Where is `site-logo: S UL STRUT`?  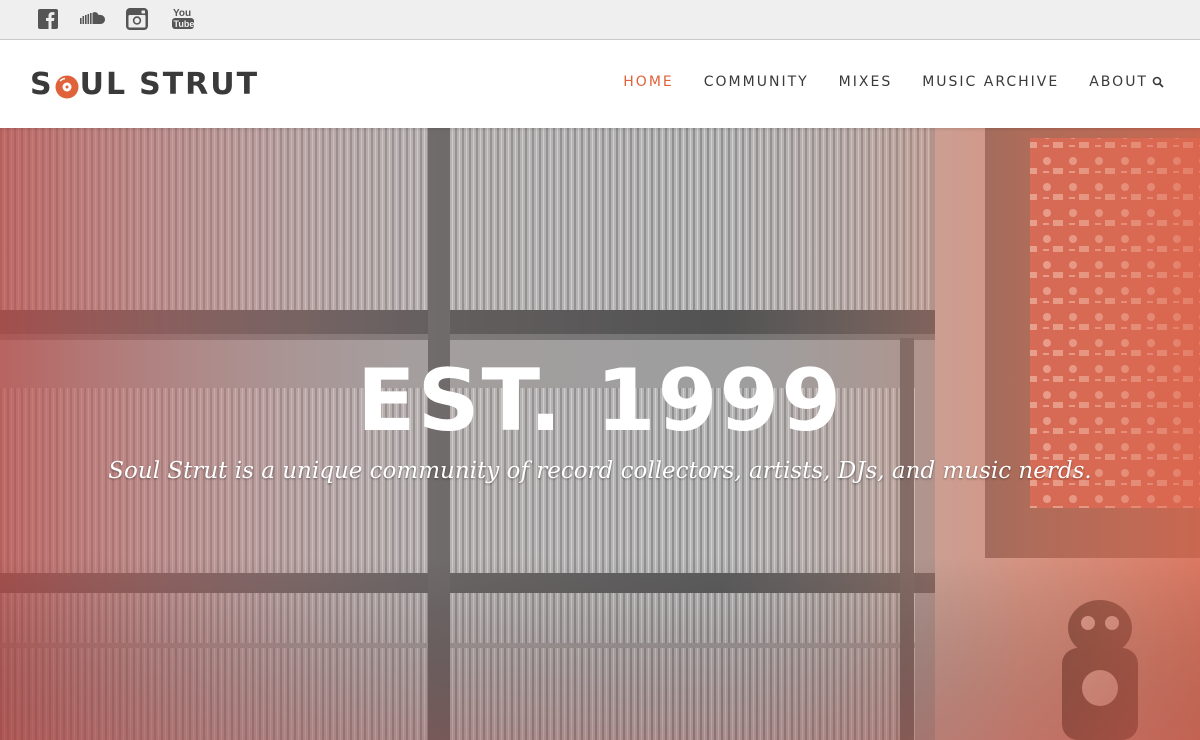
site-logo: S UL STRUT is located at coordinates (144, 84).